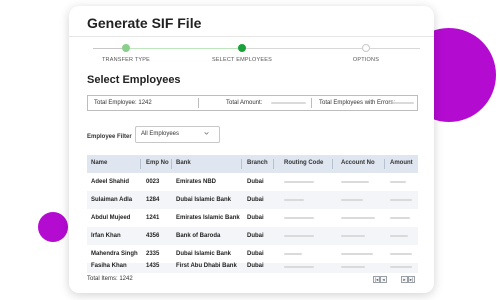 This screenshot has height=300, width=500. What do you see at coordinates (53, 227) in the screenshot?
I see `decorative-circle-left` at bounding box center [53, 227].